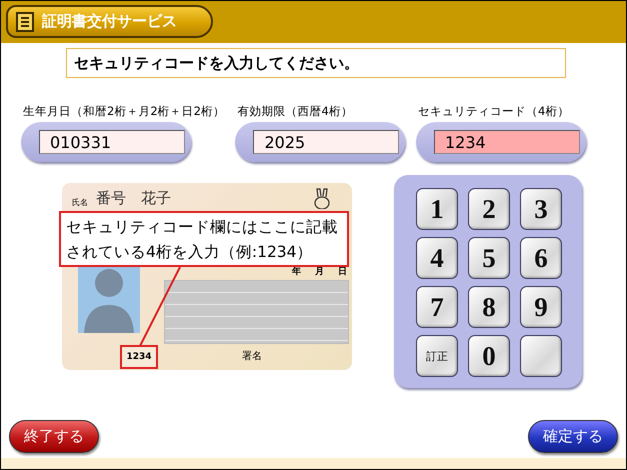 Image resolution: width=627 pixels, height=470 pixels. I want to click on field-label: セキュリティコード（4桁）, so click(493, 111).